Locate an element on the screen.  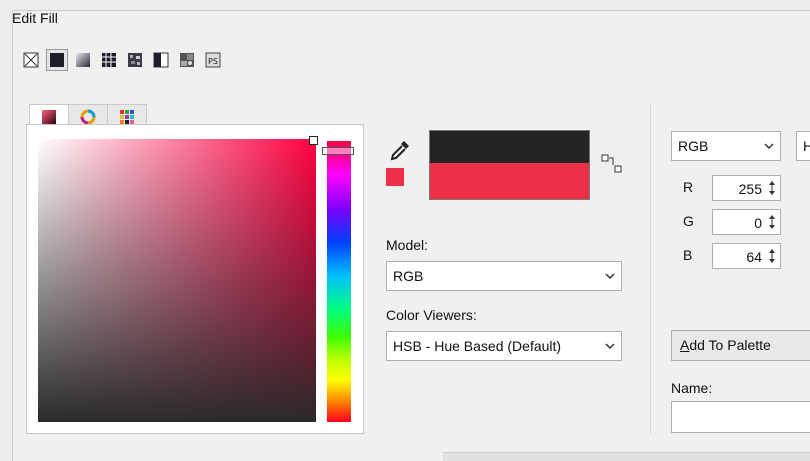
model-select-value: RGB is located at coordinates (408, 276).